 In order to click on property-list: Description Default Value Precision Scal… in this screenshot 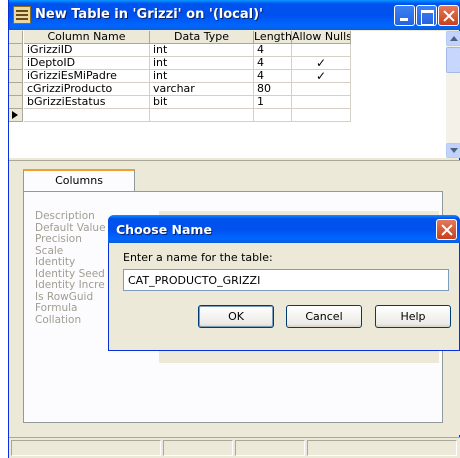, I will do `click(70, 268)`.